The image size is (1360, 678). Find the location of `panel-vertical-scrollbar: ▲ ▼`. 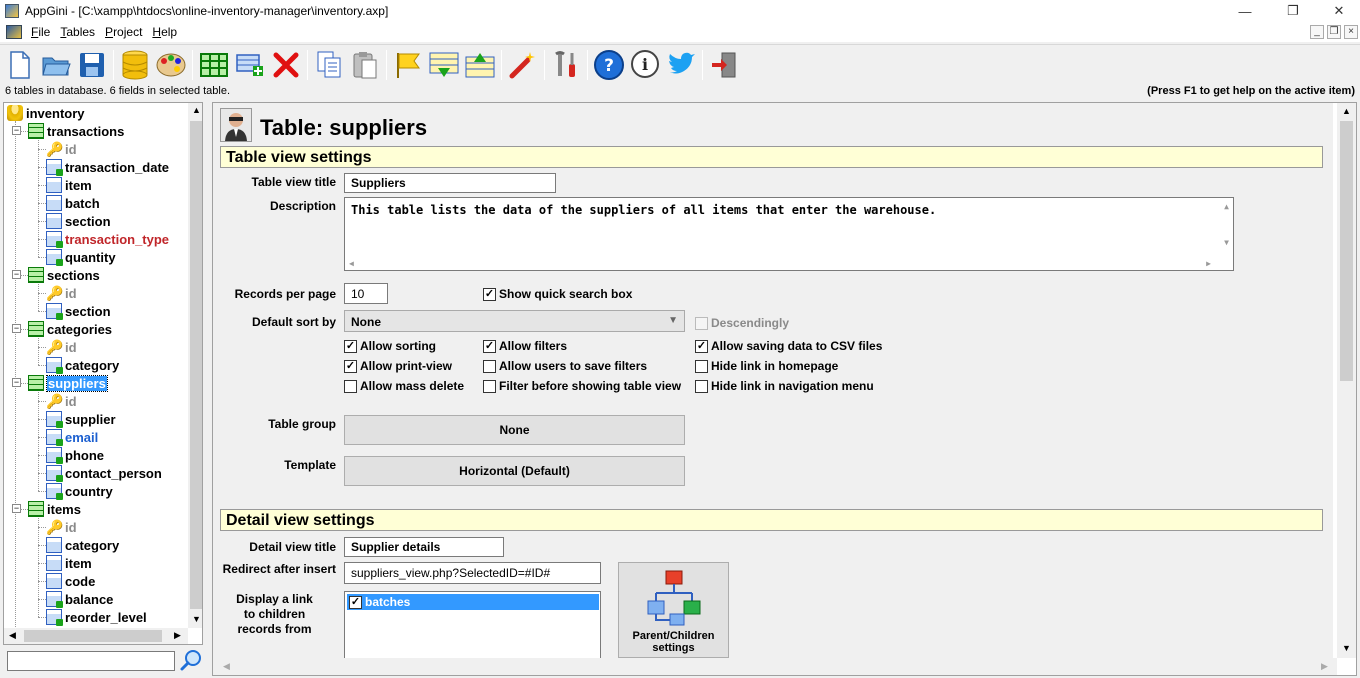

panel-vertical-scrollbar: ▲ ▼ is located at coordinates (1346, 380).